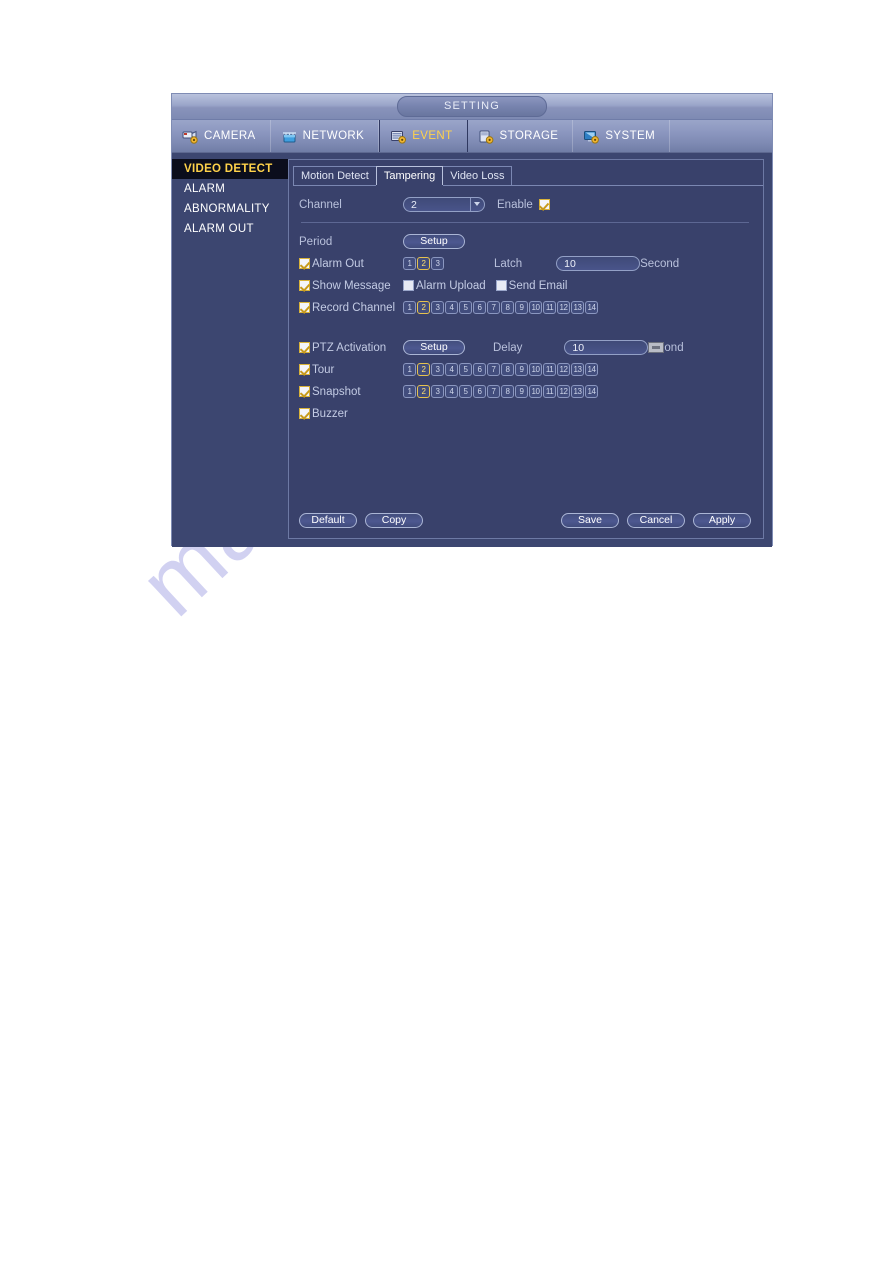 This screenshot has height=1263, width=893. I want to click on tour-channel: 12, so click(563, 369).